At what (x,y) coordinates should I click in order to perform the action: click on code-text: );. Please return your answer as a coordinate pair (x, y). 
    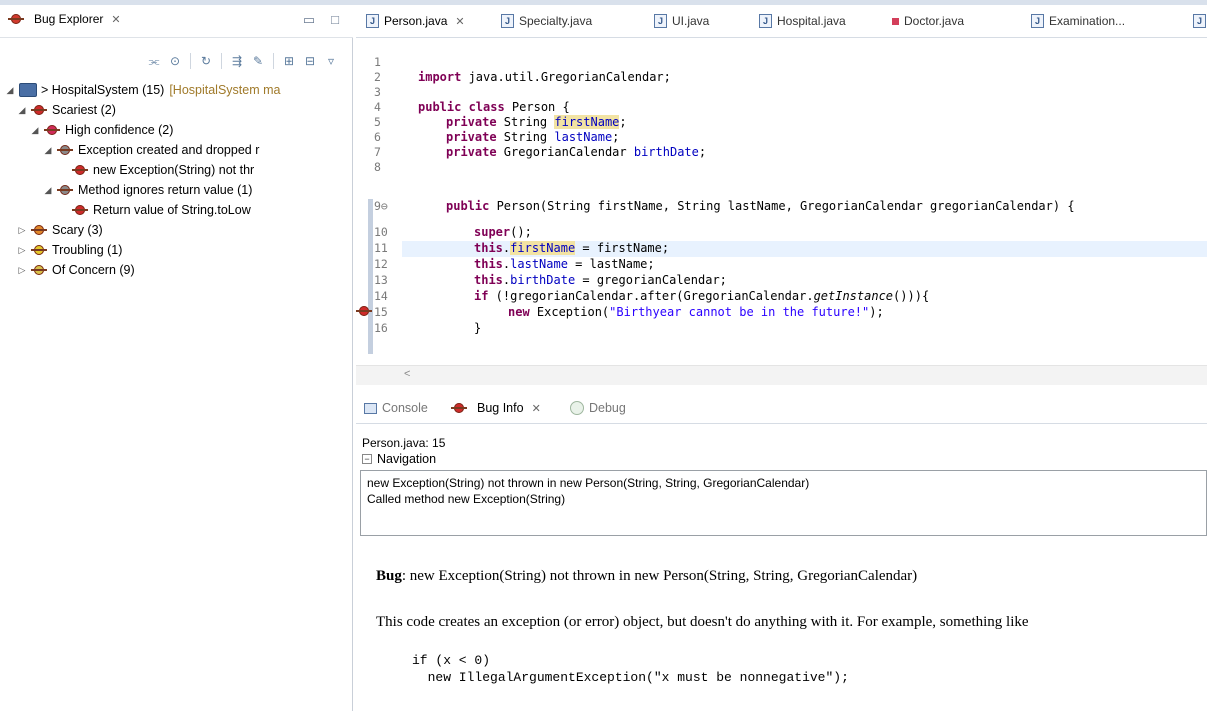
    Looking at the image, I should click on (876, 312).